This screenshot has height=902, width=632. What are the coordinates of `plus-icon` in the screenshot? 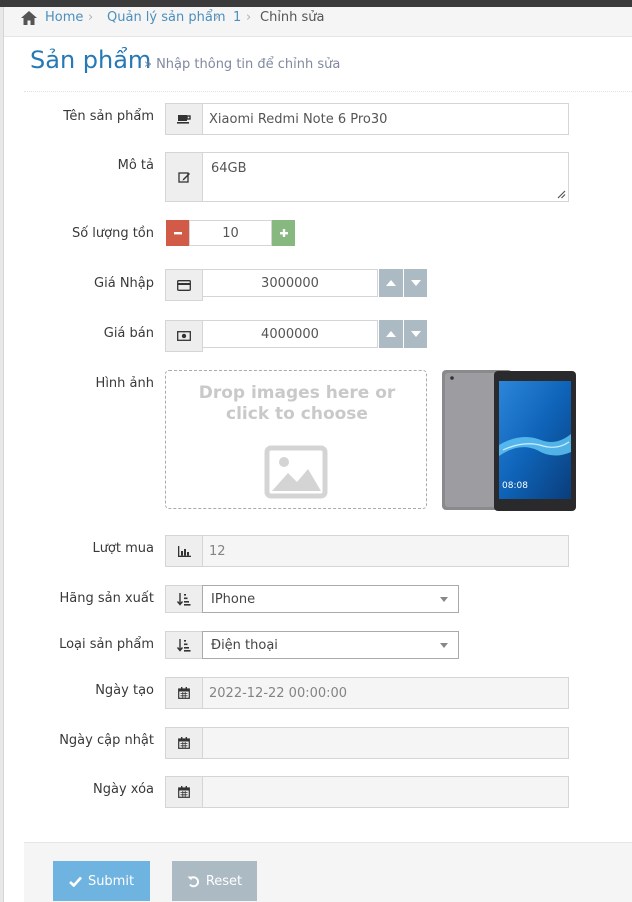 It's located at (283, 233).